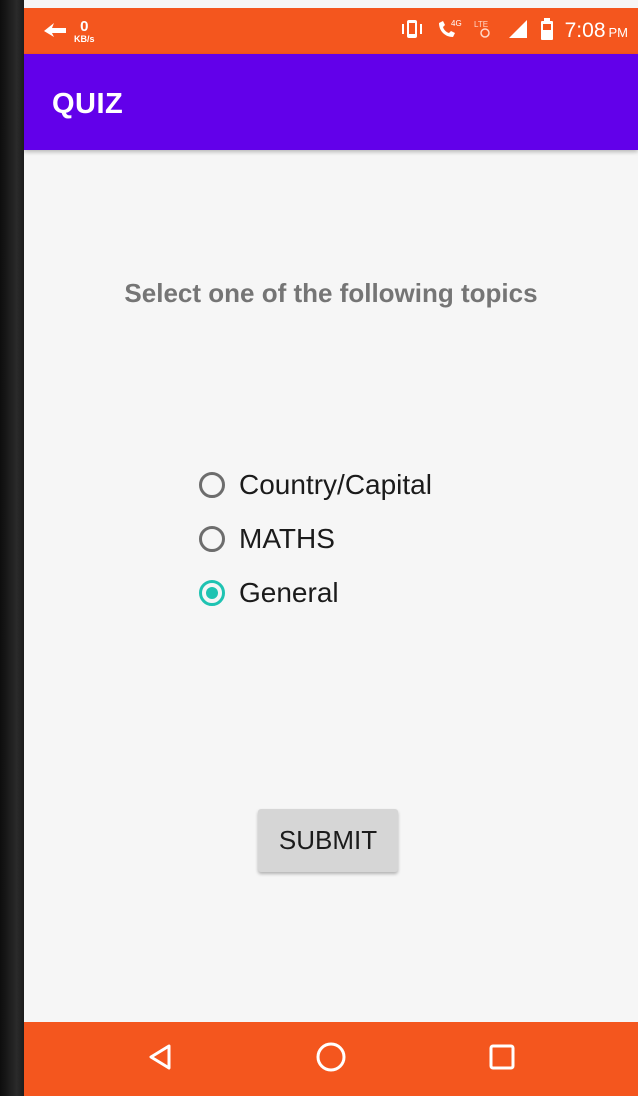 Image resolution: width=638 pixels, height=1096 pixels. Describe the element at coordinates (331, 31) in the screenshot. I see `status-bar: 0 KB/s 4G LTE 7:08 PM` at that location.